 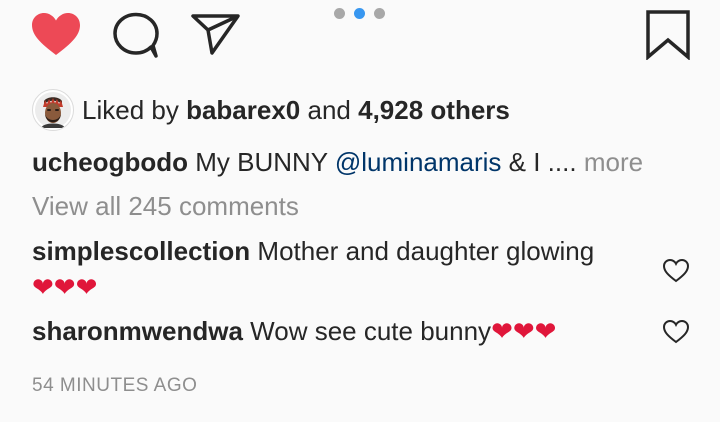 I want to click on comment-icon, so click(x=136, y=35).